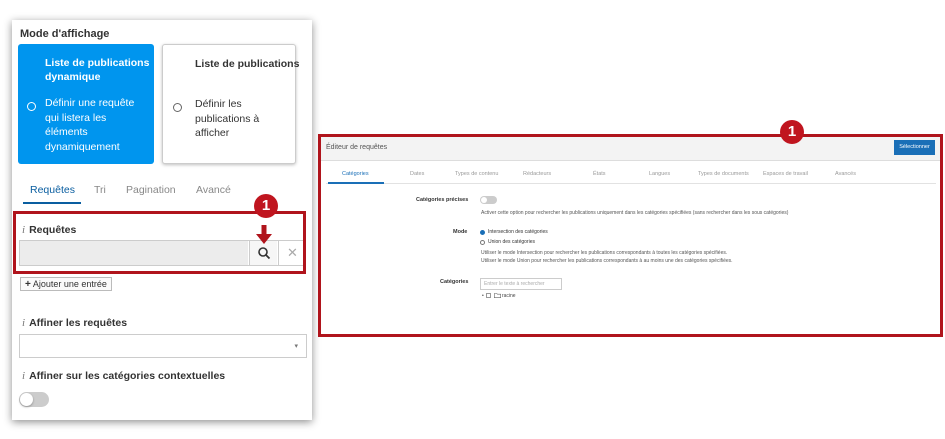 This screenshot has width=945, height=439. What do you see at coordinates (489, 296) in the screenshot?
I see `tree-checkbox` at bounding box center [489, 296].